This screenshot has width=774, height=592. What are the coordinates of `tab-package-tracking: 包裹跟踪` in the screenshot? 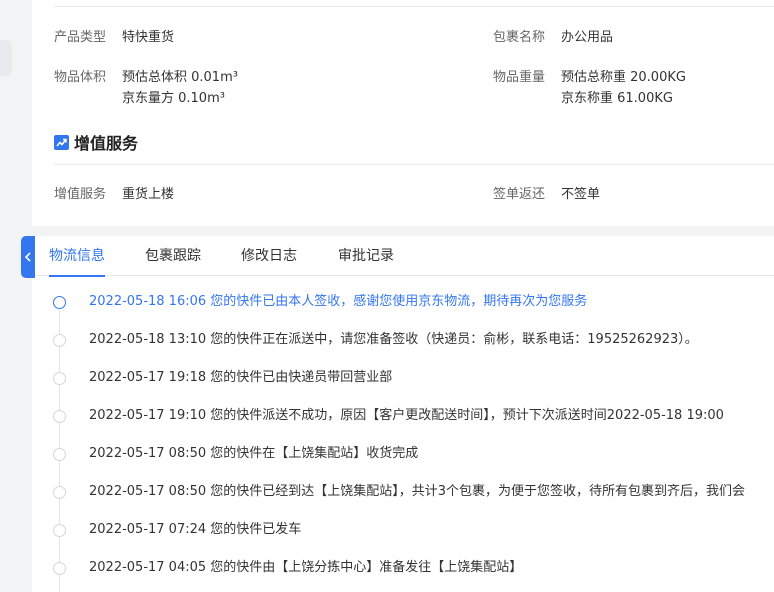 It's located at (173, 256).